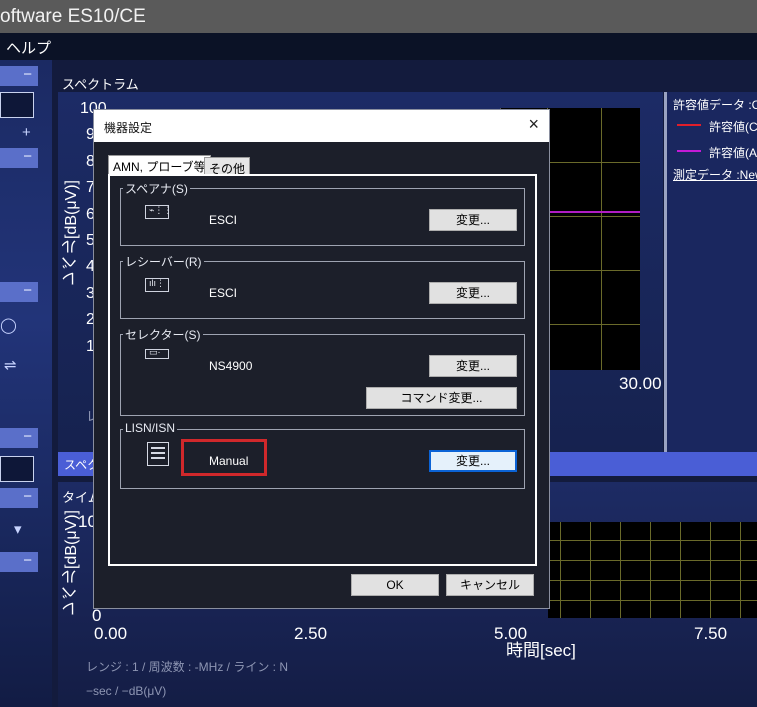 The width and height of the screenshot is (757, 707). What do you see at coordinates (187, 667) in the screenshot?
I see `time-footer-info: レンジ : 1 / 周波数 : -MHz / ライン : N` at bounding box center [187, 667].